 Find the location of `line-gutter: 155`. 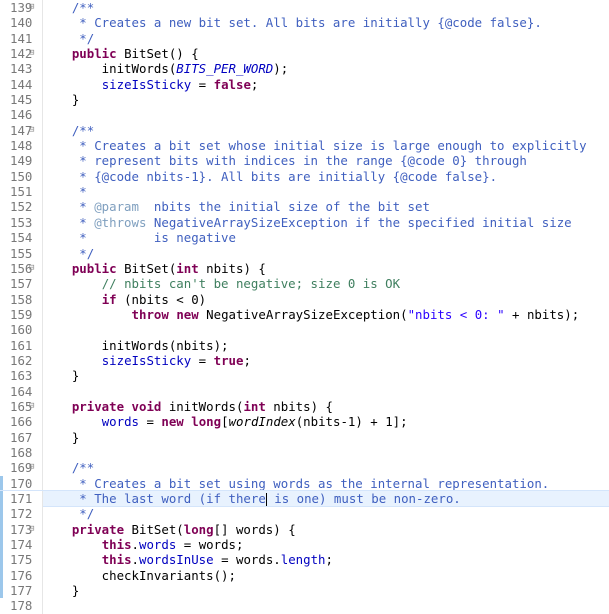

line-gutter: 155 is located at coordinates (21, 253).